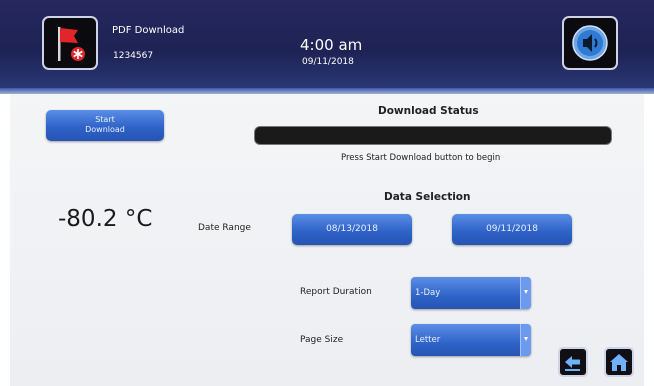 The image size is (654, 386). I want to click on home-button, so click(619, 362).